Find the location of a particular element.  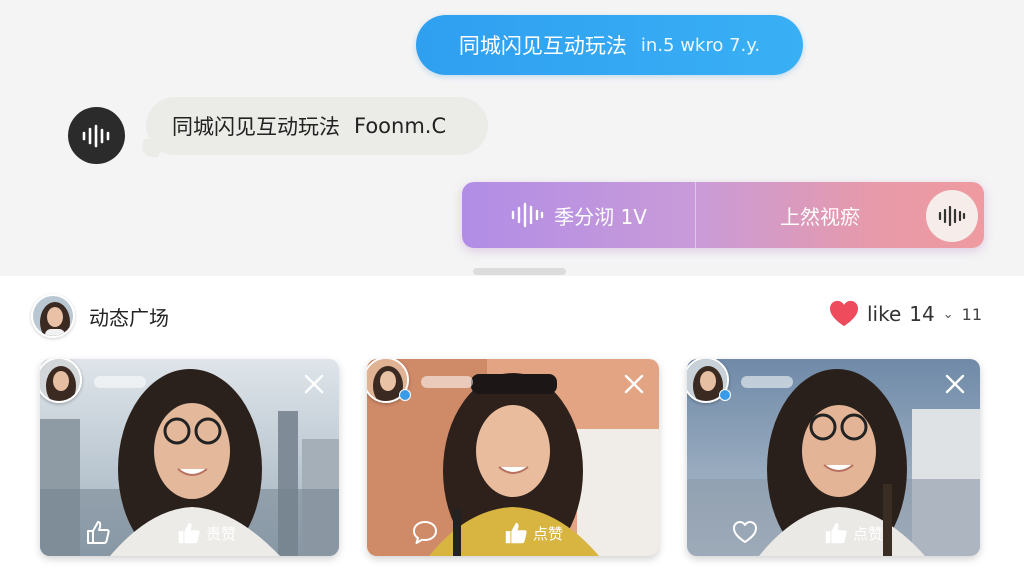

feed-header: 动态广场 is located at coordinates (100, 316).